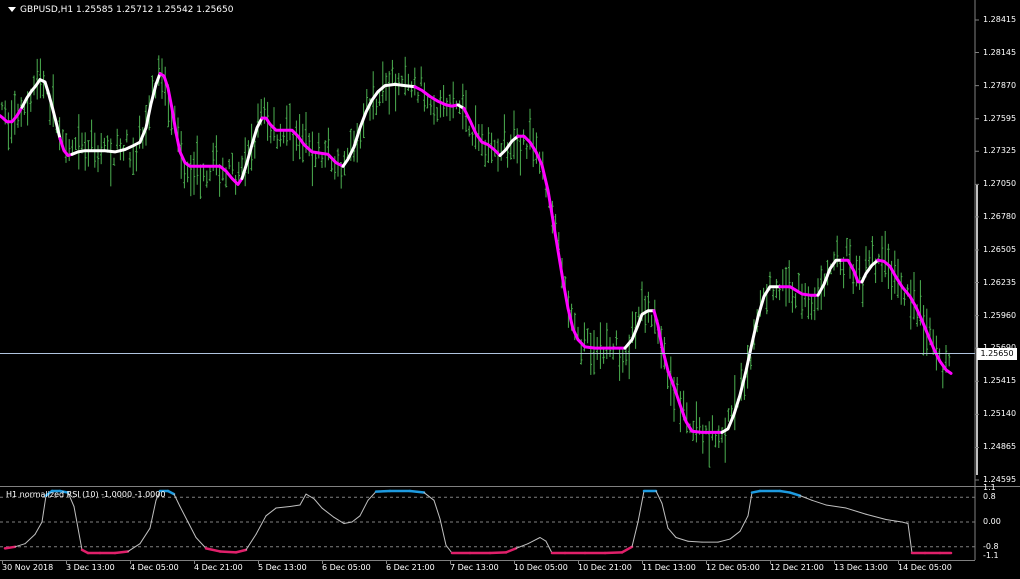  I want to click on dropdown-triangle-icon, so click(12, 9).